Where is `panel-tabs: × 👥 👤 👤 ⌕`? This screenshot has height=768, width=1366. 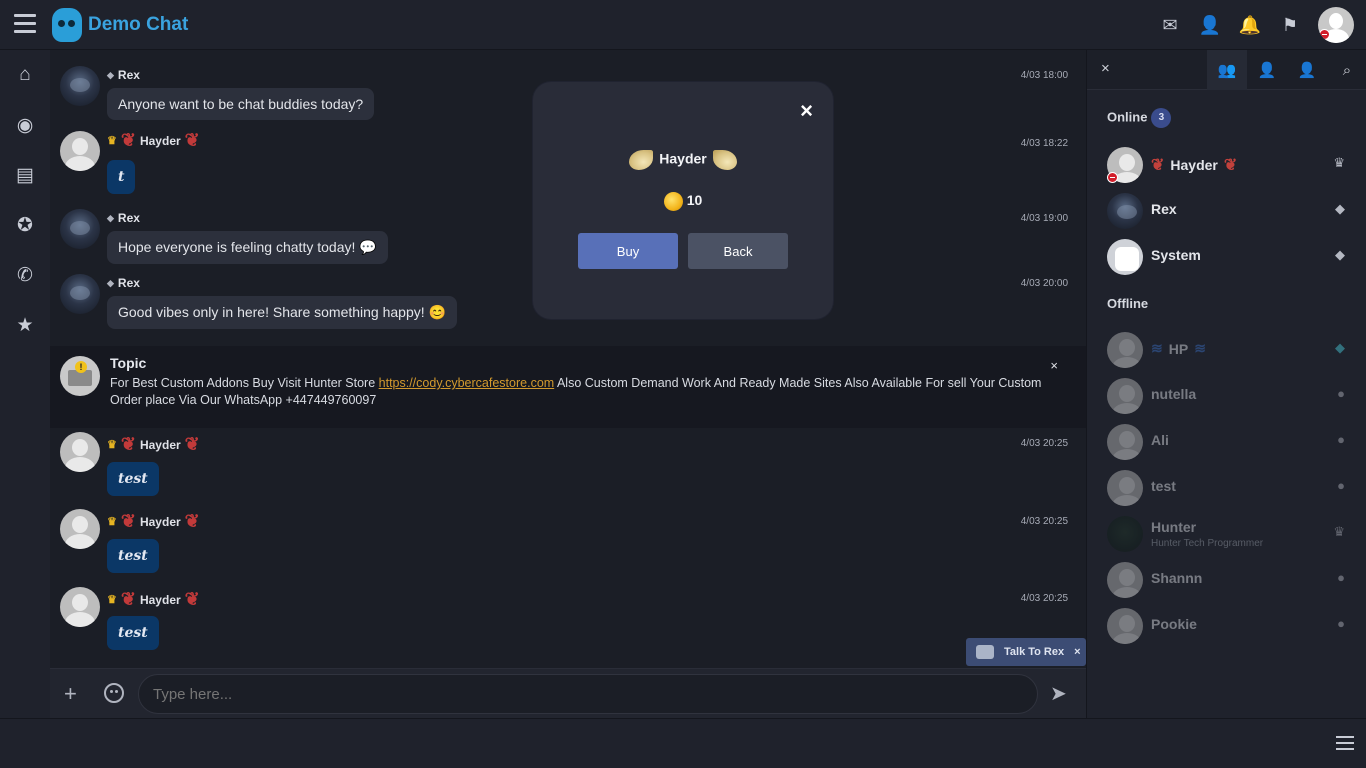 panel-tabs: × 👥 👤 👤 ⌕ is located at coordinates (1226, 70).